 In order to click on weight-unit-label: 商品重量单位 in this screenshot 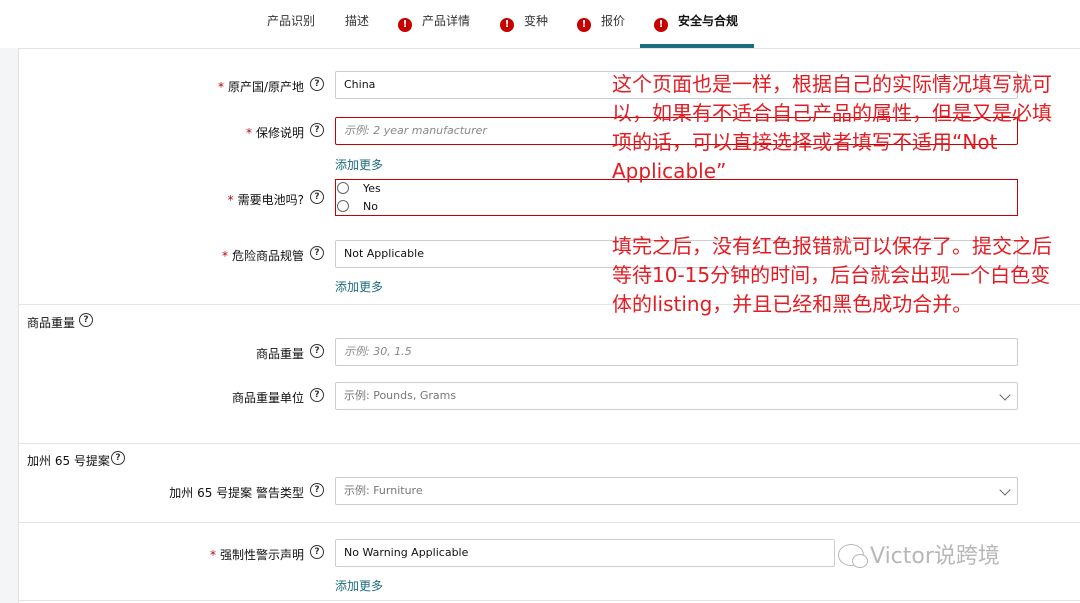, I will do `click(267, 398)`.